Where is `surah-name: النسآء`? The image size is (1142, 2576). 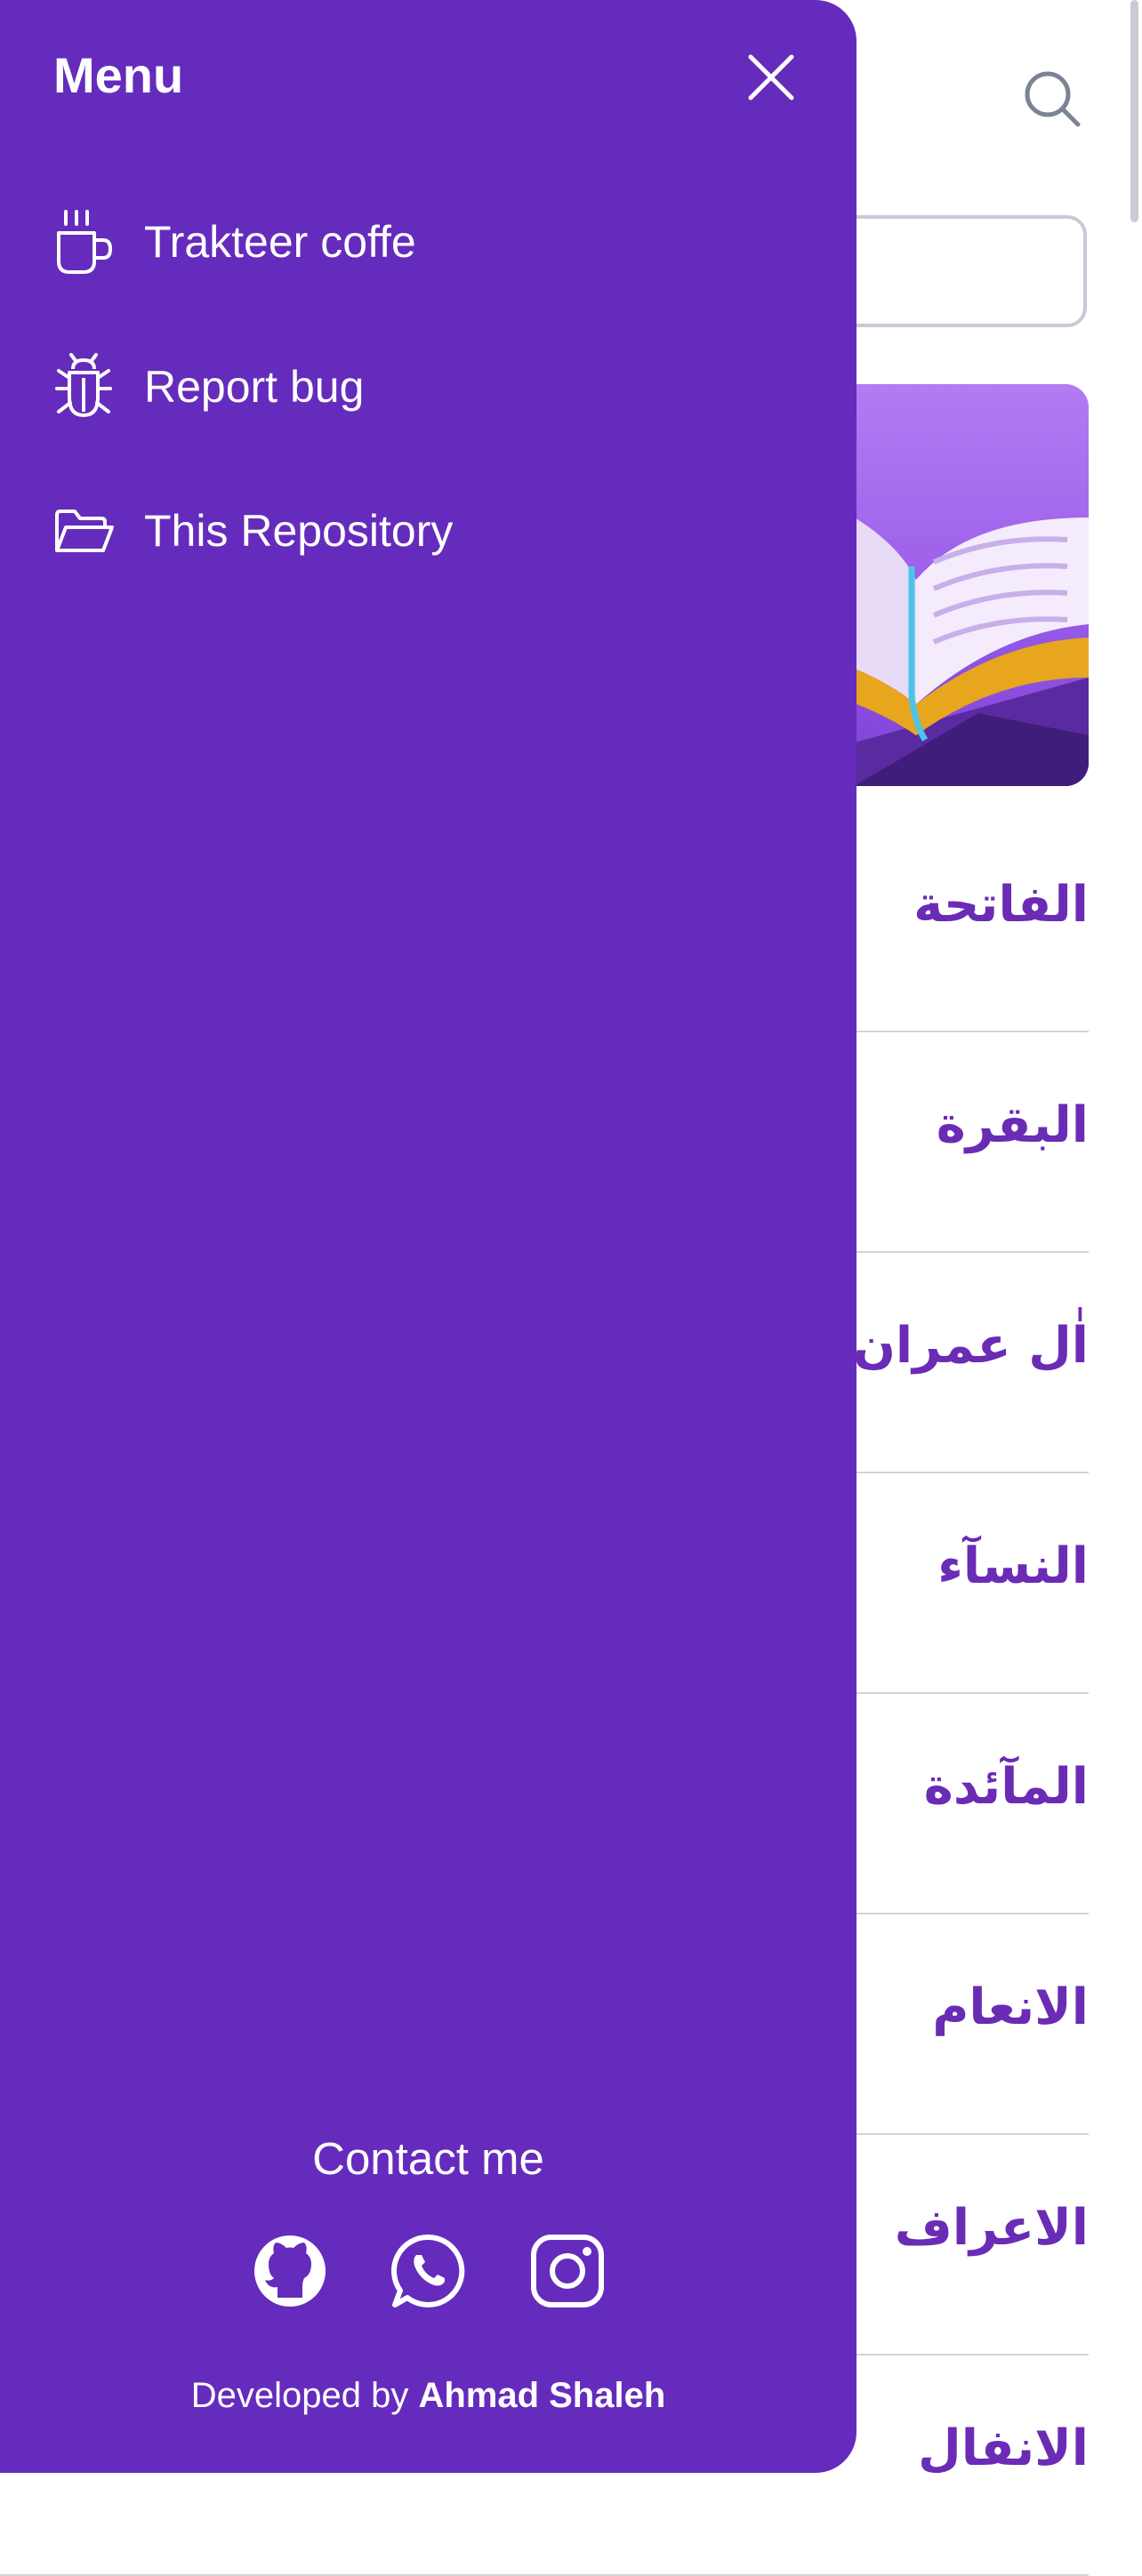 surah-name: النسآء is located at coordinates (1013, 1566).